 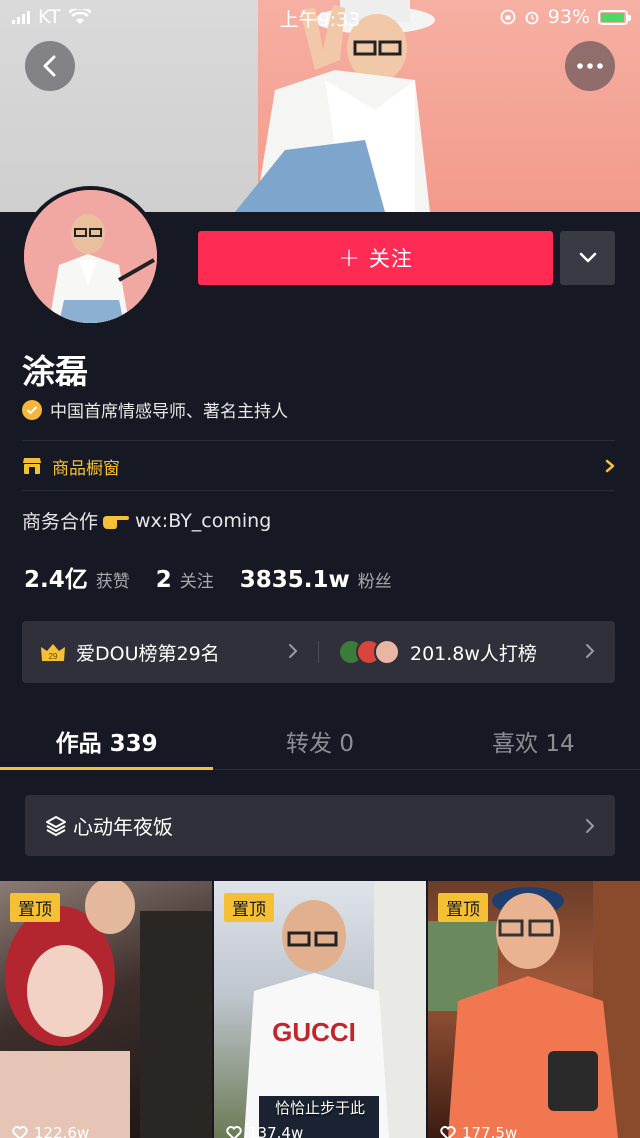 I want to click on battery-icon, so click(x=614, y=17).